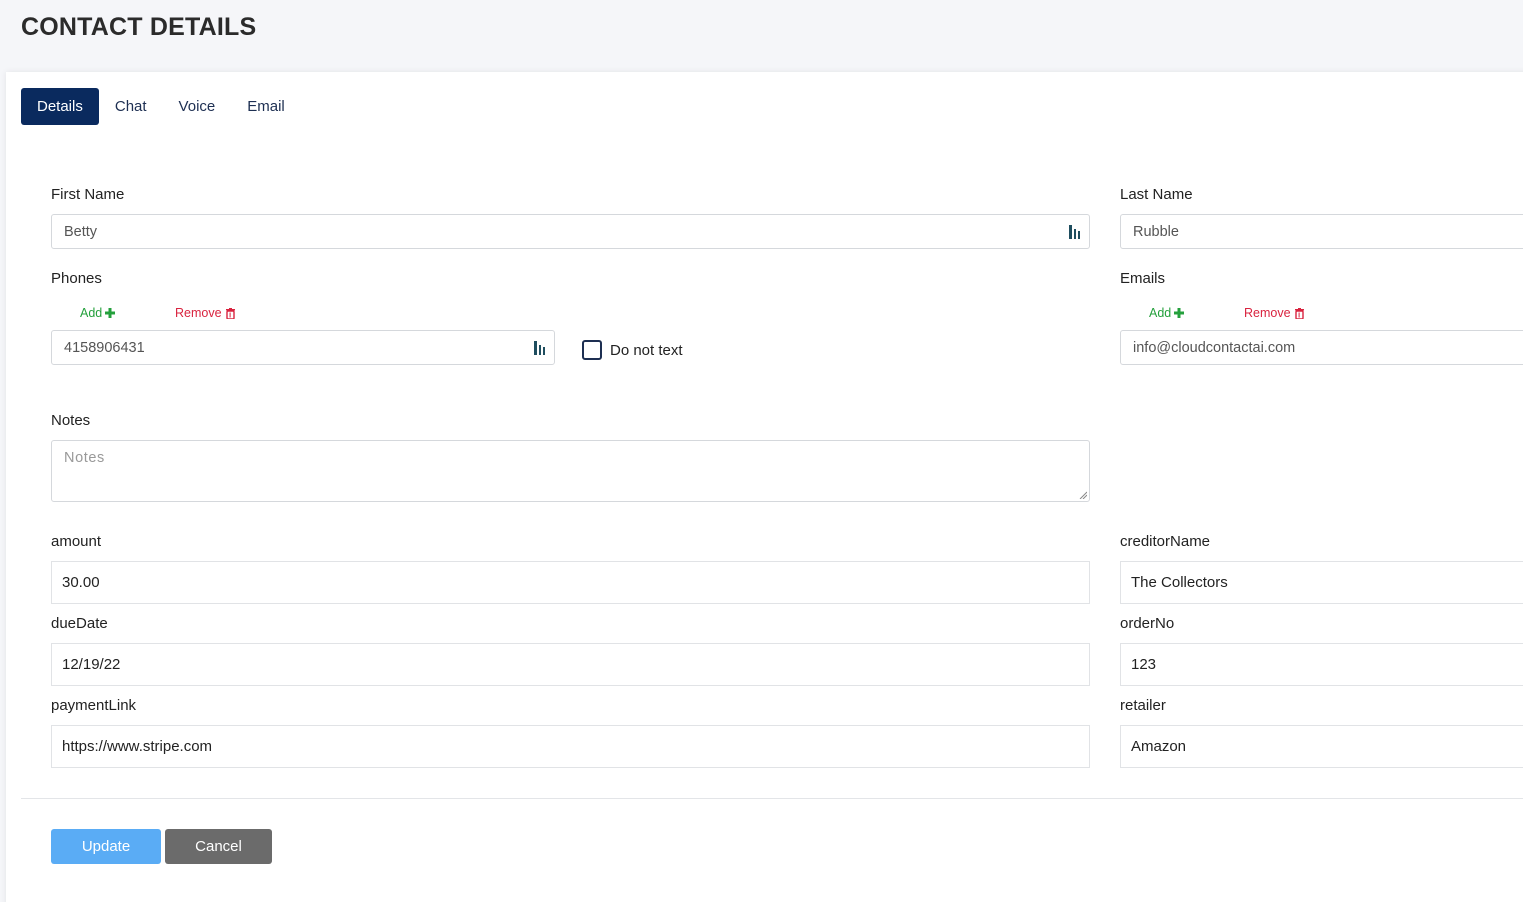 This screenshot has height=902, width=1523. Describe the element at coordinates (570, 471) in the screenshot. I see `notes-textarea: Notes` at that location.